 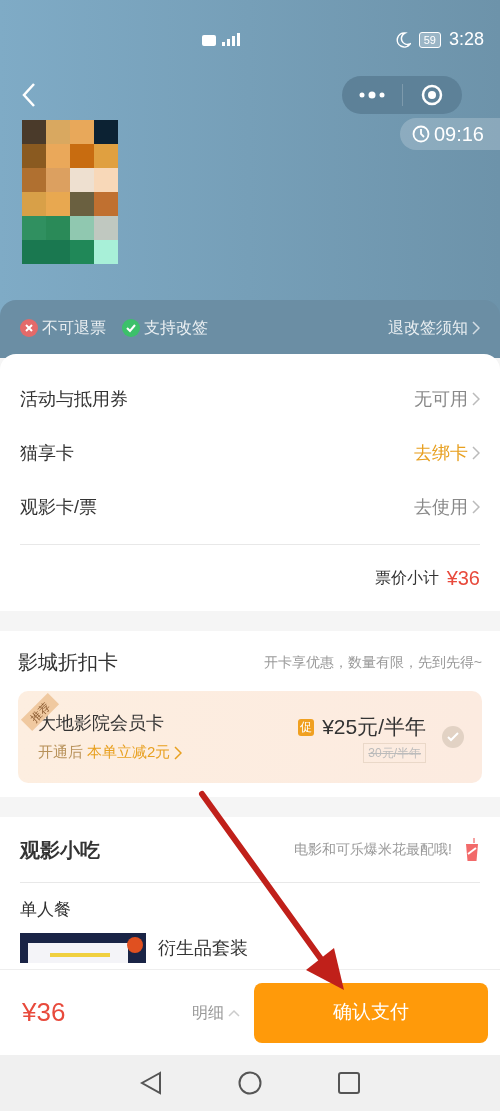 What do you see at coordinates (151, 1083) in the screenshot?
I see `back-icon` at bounding box center [151, 1083].